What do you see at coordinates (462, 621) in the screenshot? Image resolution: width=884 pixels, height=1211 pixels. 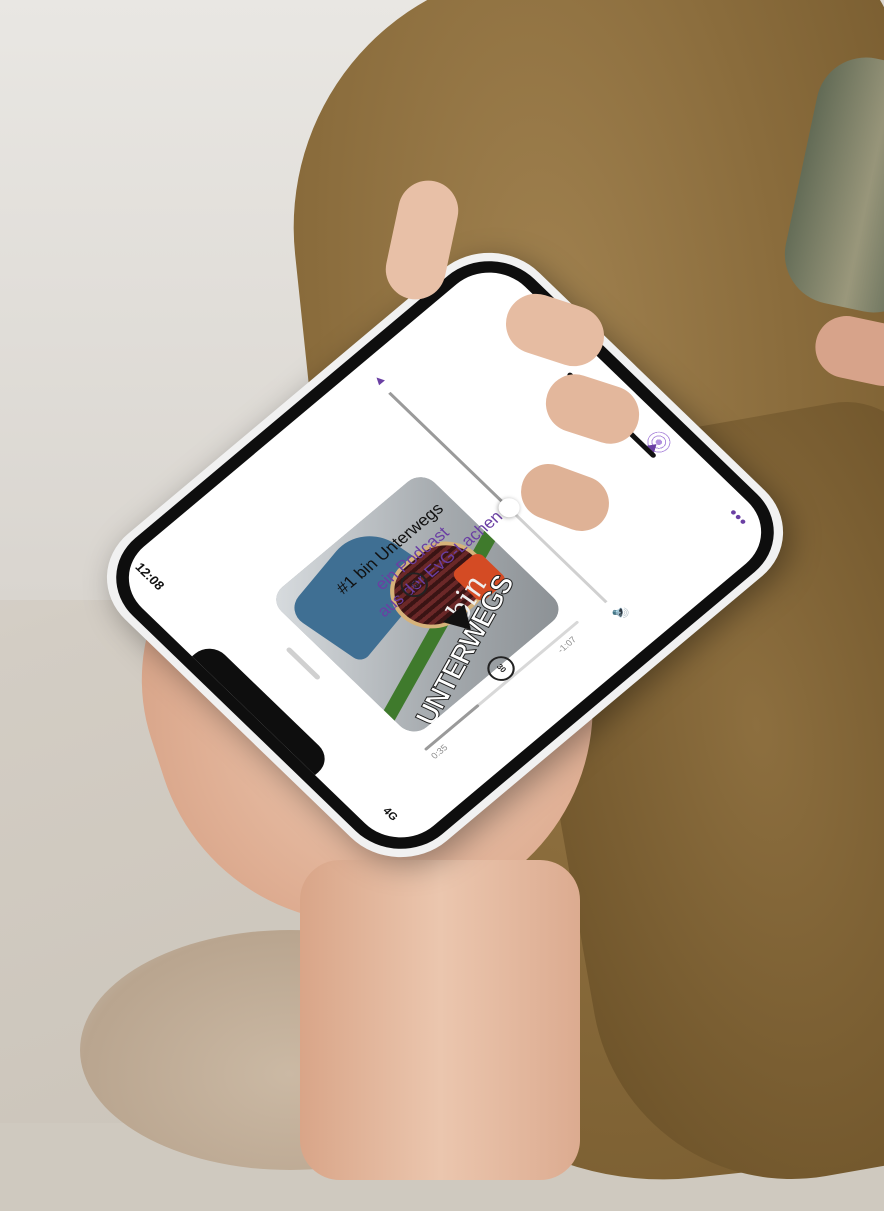 I see `play-icon` at bounding box center [462, 621].